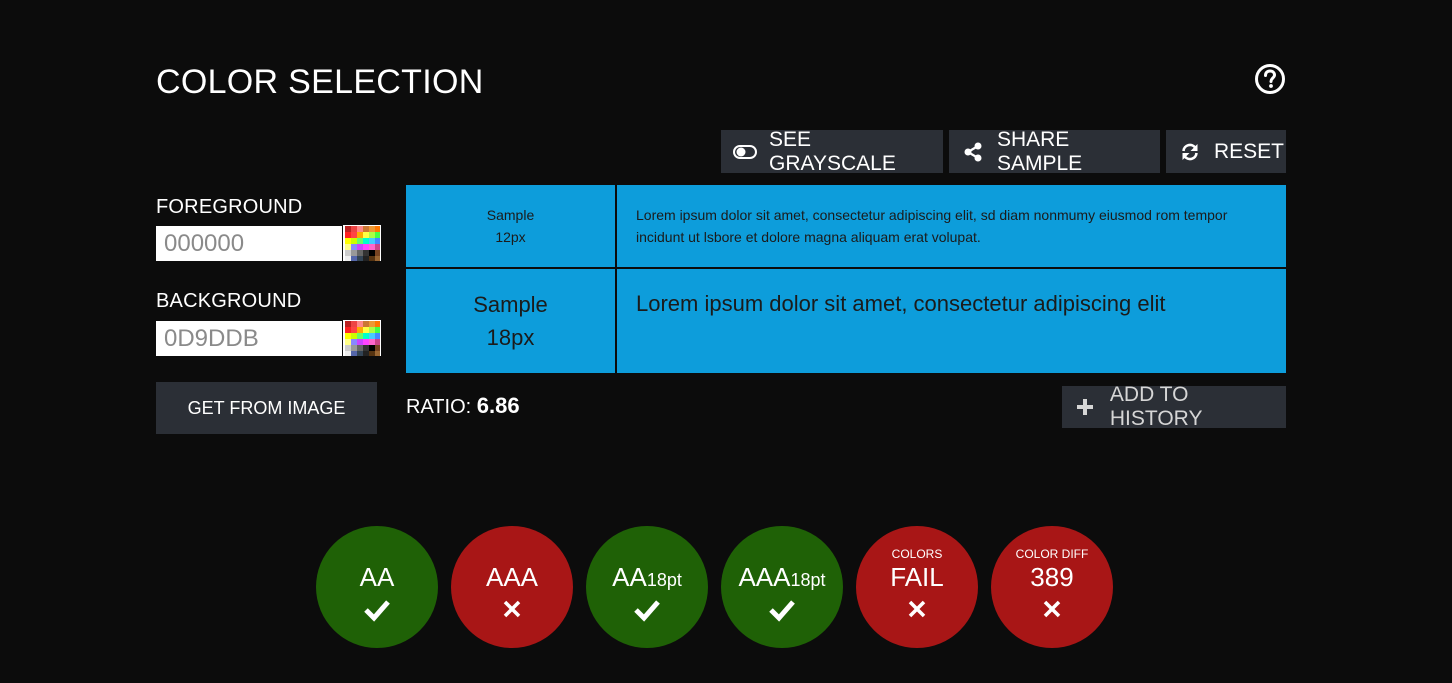 The width and height of the screenshot is (1452, 683). What do you see at coordinates (1039, 151) in the screenshot?
I see `share-sample-label: SHARE SAMPLE` at bounding box center [1039, 151].